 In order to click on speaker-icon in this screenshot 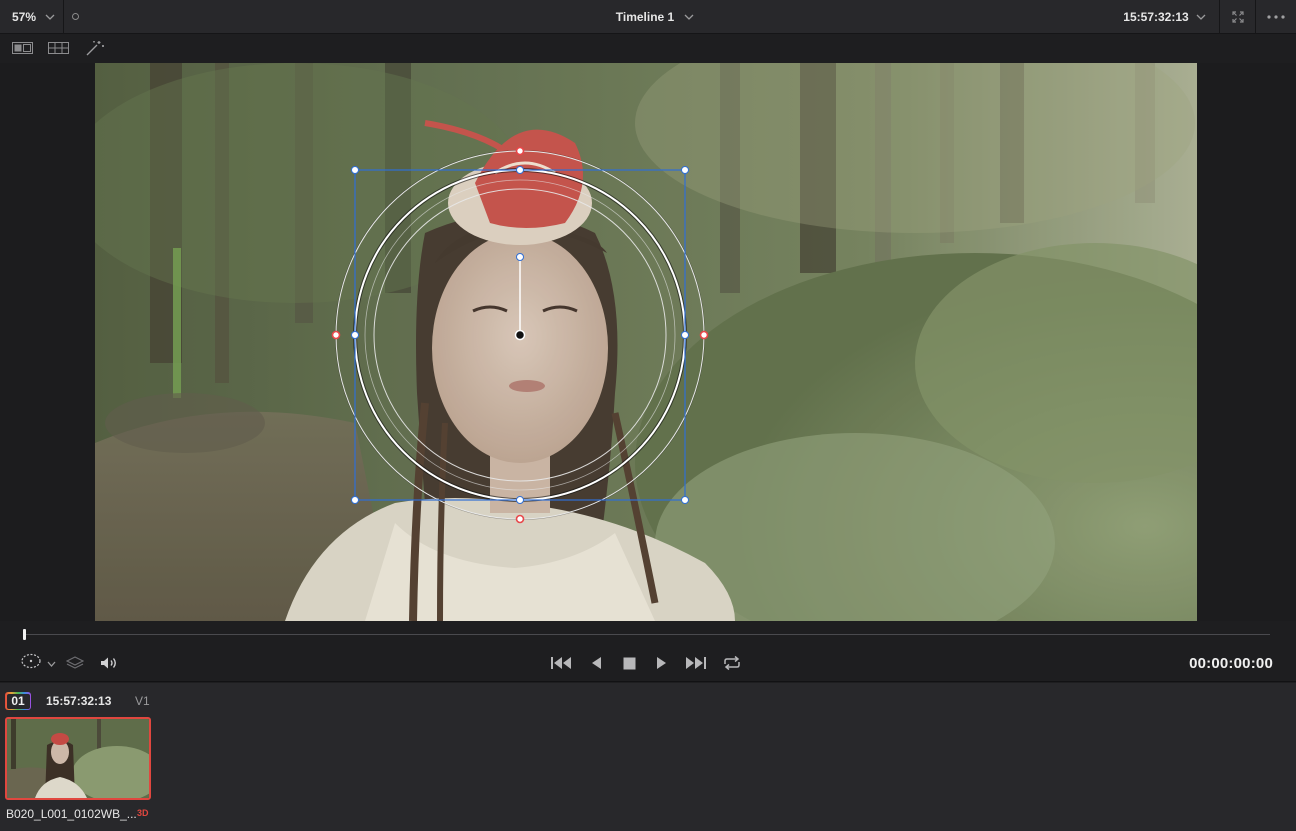, I will do `click(109, 663)`.